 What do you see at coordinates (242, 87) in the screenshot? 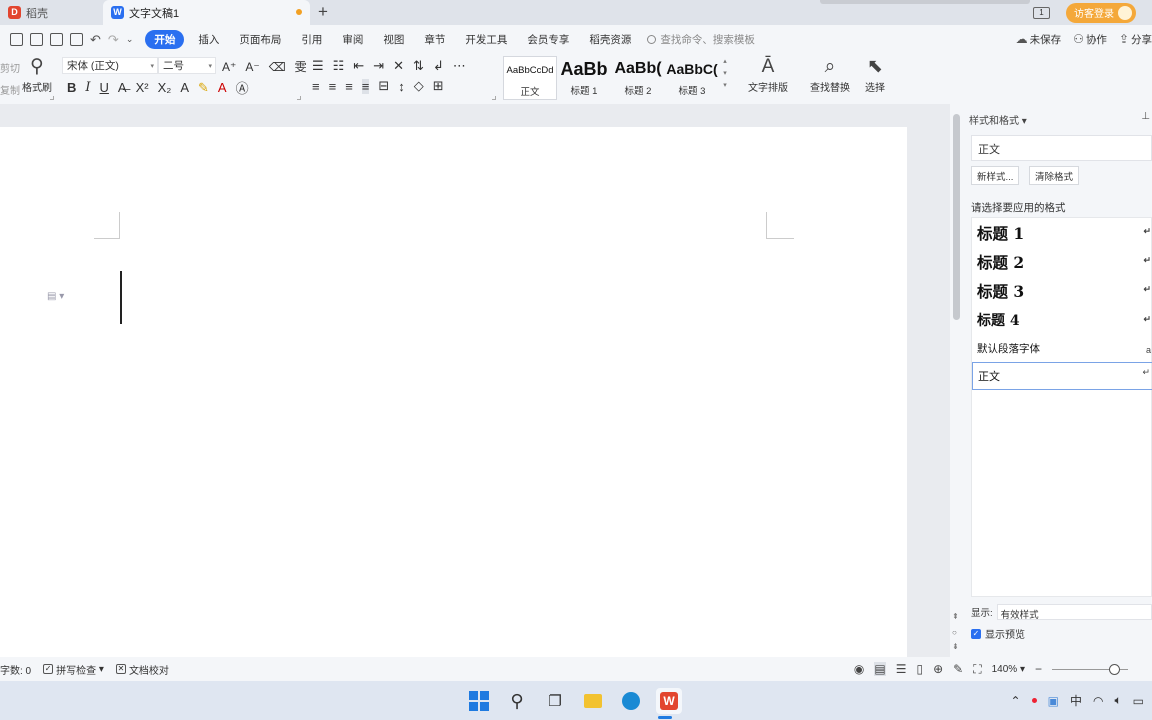
I see `char-border-icon: Ⓐ` at bounding box center [242, 87].